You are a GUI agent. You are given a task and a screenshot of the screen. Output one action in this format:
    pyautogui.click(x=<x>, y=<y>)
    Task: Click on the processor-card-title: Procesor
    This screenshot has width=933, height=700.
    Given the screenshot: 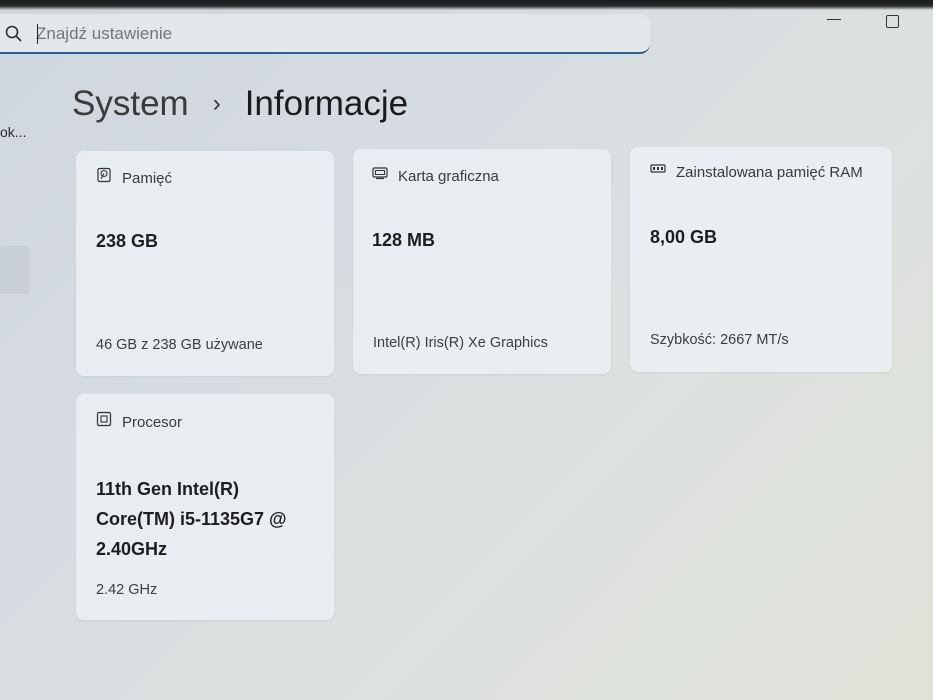 What is the action you would take?
    pyautogui.click(x=152, y=422)
    